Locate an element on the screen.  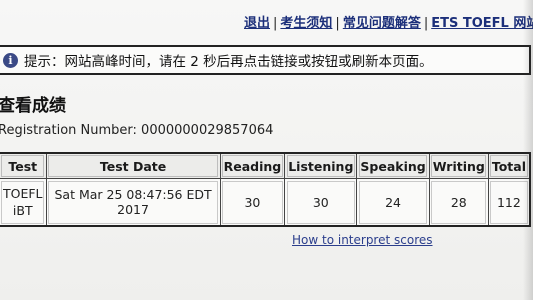
cell-listening: 30 is located at coordinates (321, 202).